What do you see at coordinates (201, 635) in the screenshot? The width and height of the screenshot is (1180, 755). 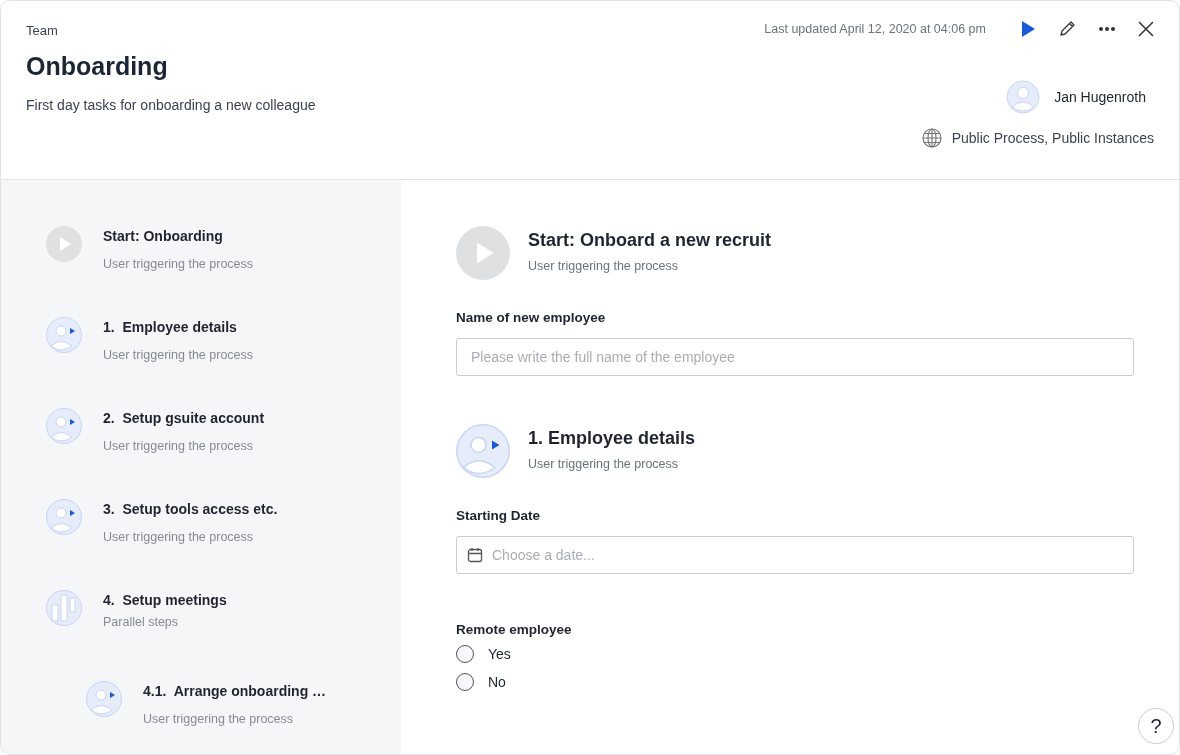 I see `step-item: 4. Setup meetings Parallel steps` at bounding box center [201, 635].